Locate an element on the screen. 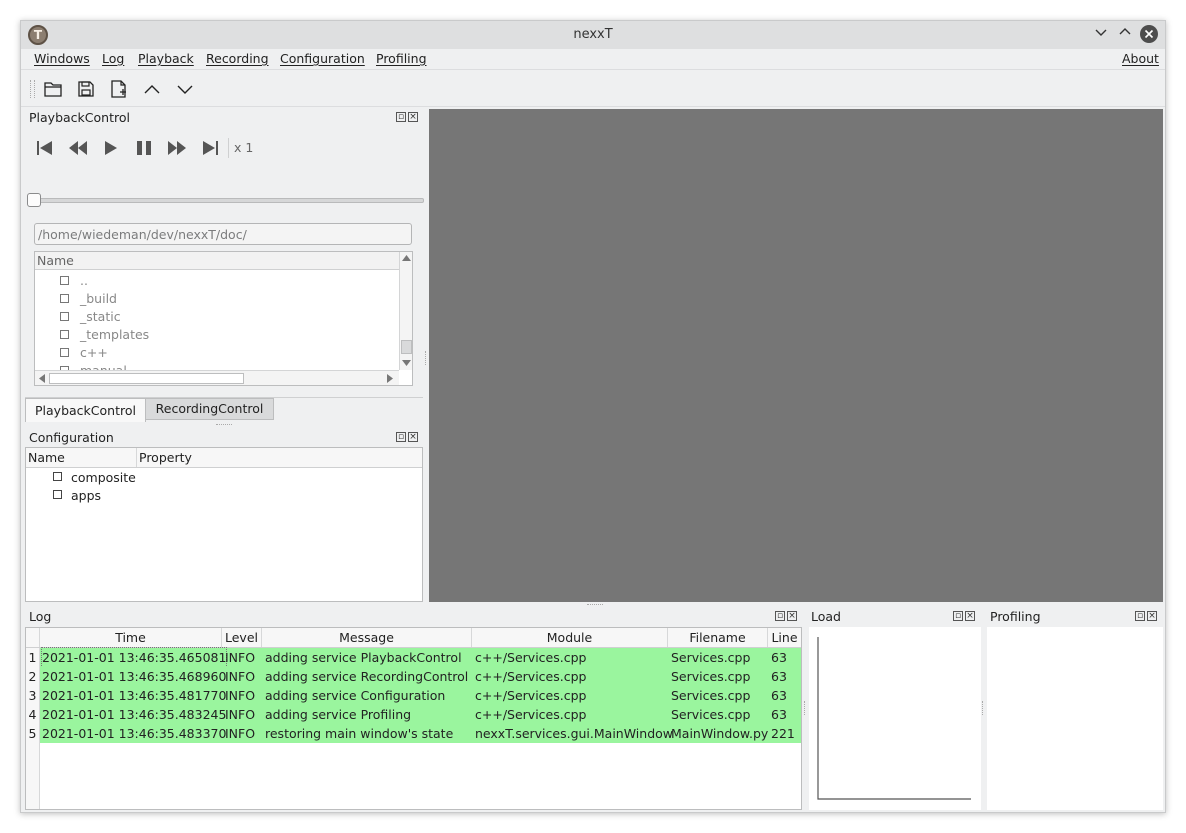 Image resolution: width=1186 pixels, height=833 pixels. column-header-line: Line is located at coordinates (784, 637).